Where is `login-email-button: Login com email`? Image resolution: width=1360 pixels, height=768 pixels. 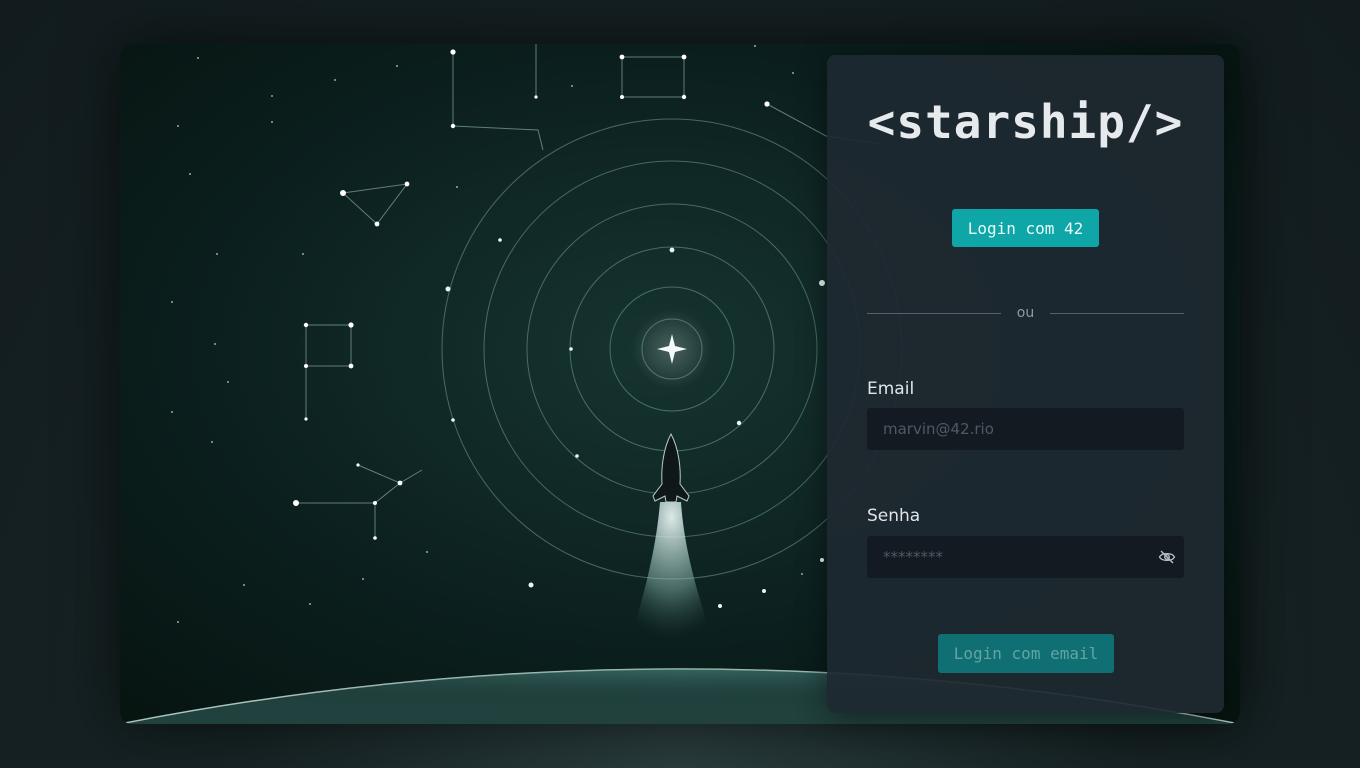
login-email-button: Login com email is located at coordinates (1026, 653).